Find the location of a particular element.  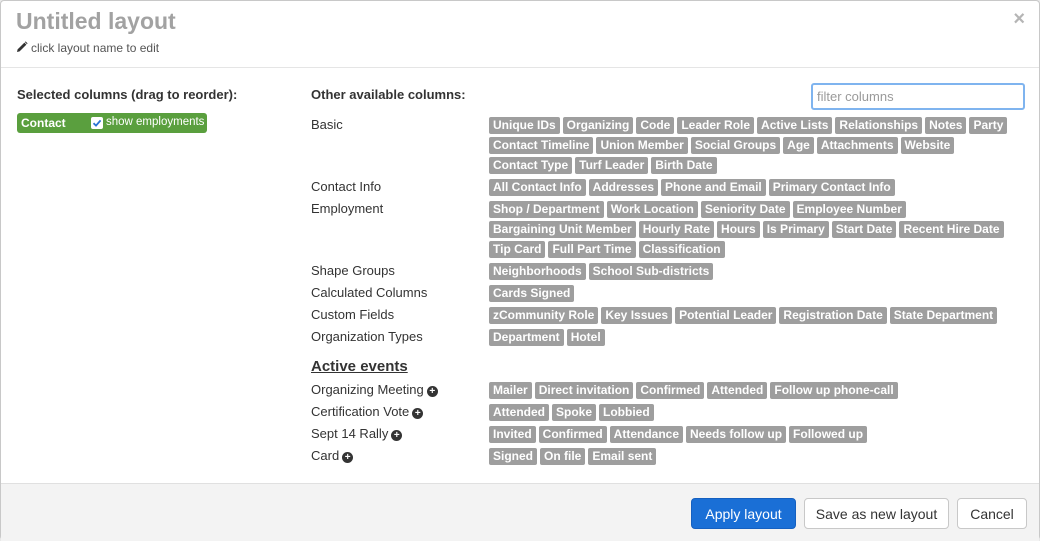

column-tag: Is Primary is located at coordinates (795, 229).